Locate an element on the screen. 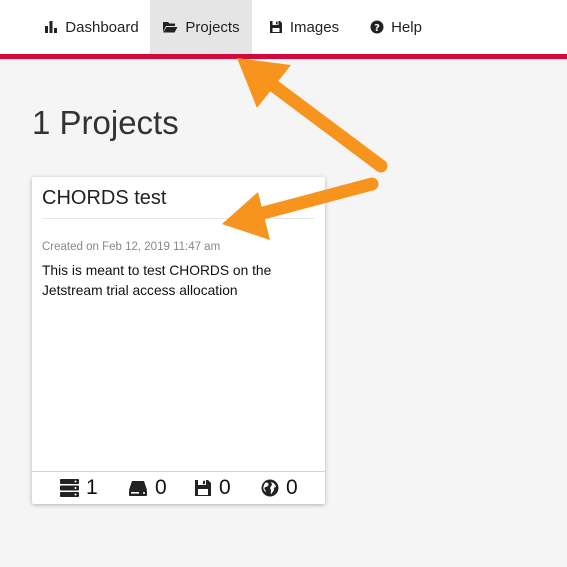 The width and height of the screenshot is (567, 567). images-count-value: 0 is located at coordinates (225, 487).